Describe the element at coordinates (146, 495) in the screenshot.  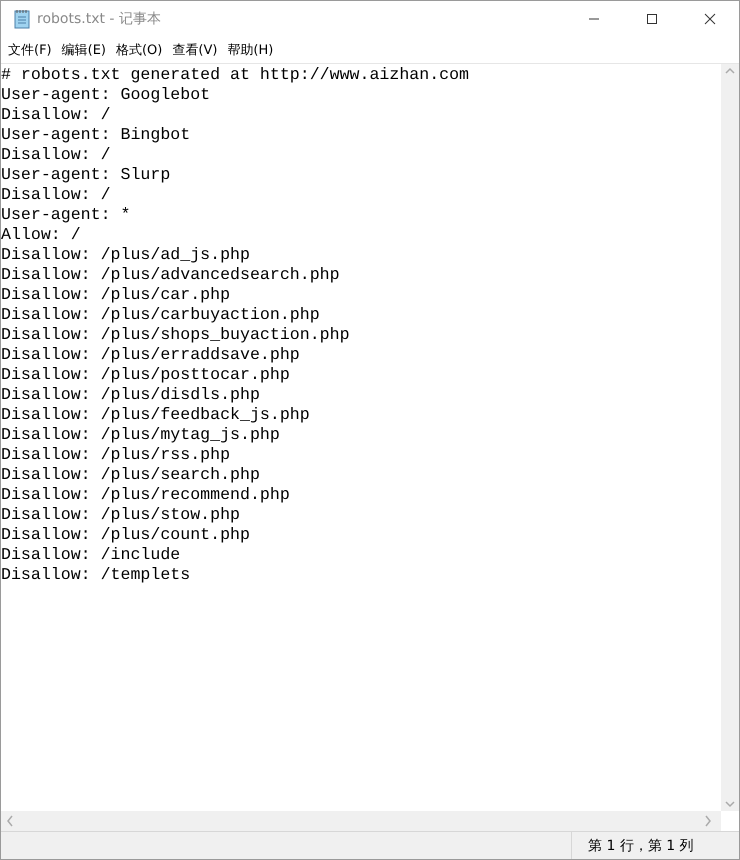
I see `text-line: Disallow: /plus/recommend.php` at that location.